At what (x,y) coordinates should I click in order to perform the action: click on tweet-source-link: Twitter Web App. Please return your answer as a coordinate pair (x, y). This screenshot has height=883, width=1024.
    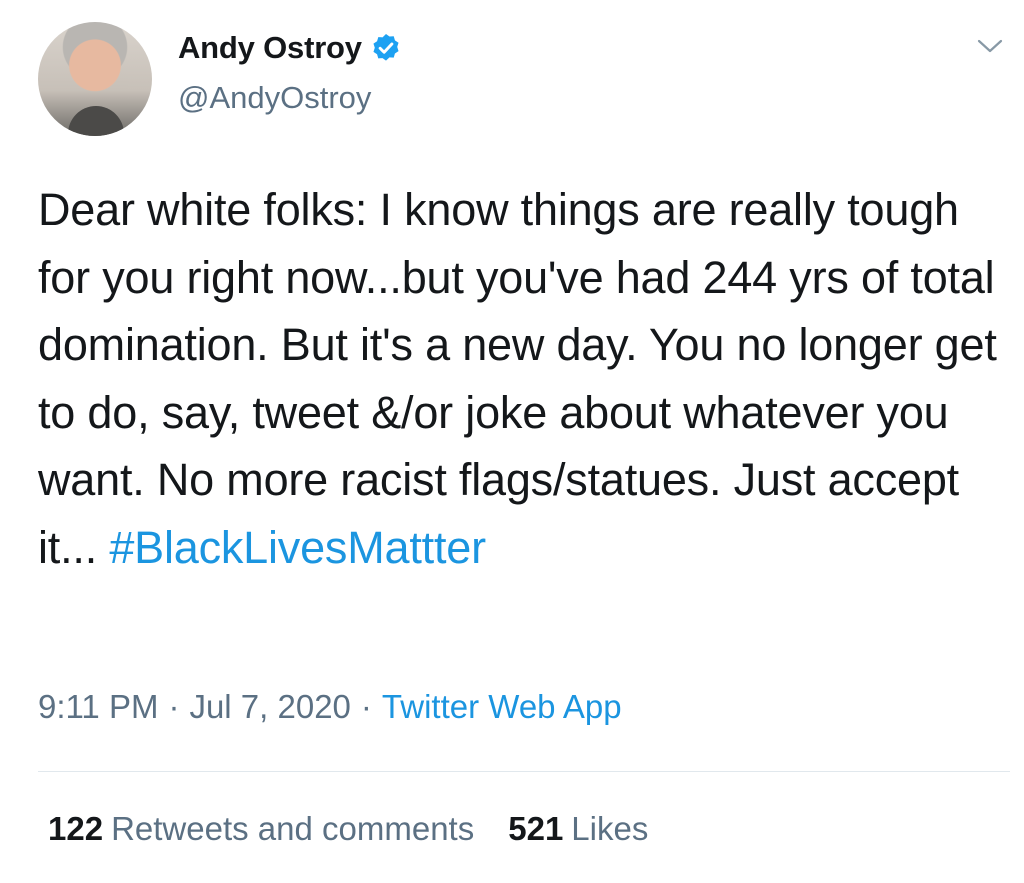
    Looking at the image, I should click on (502, 707).